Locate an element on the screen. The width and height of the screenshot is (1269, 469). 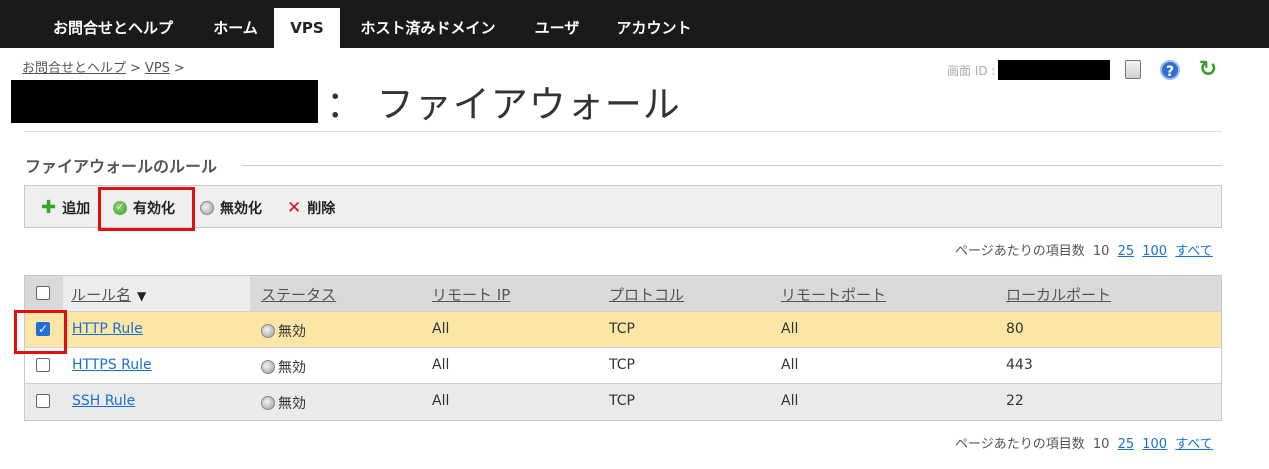
x-icon: ✕ is located at coordinates (294, 208).